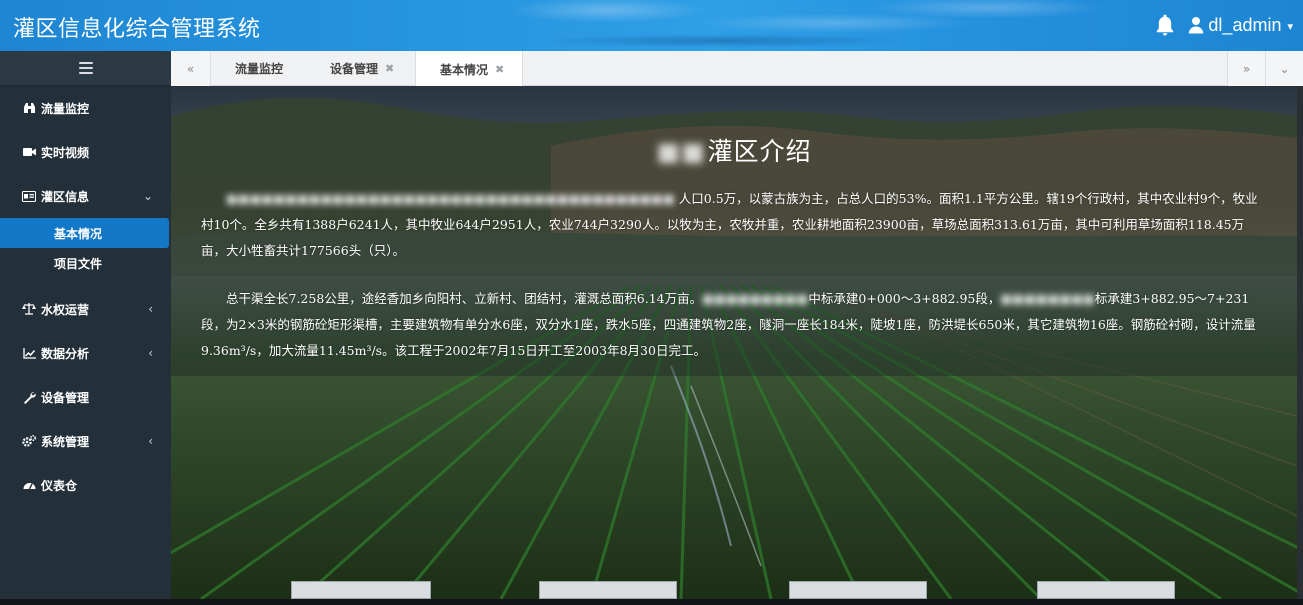 Image resolution: width=1303 pixels, height=605 pixels. I want to click on sidebar-item-label: 数据分析, so click(65, 353).